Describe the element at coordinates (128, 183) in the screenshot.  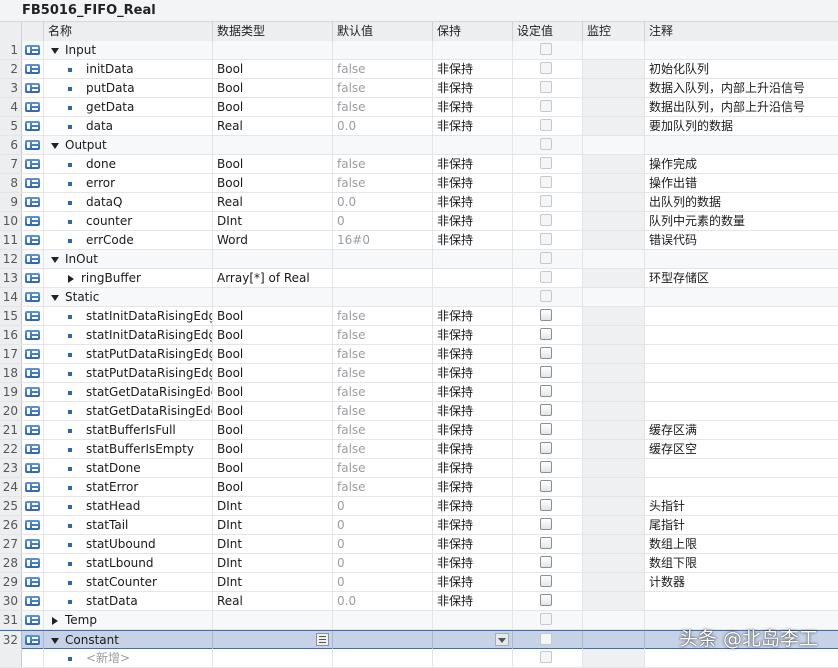
I see `name-cell: error` at that location.